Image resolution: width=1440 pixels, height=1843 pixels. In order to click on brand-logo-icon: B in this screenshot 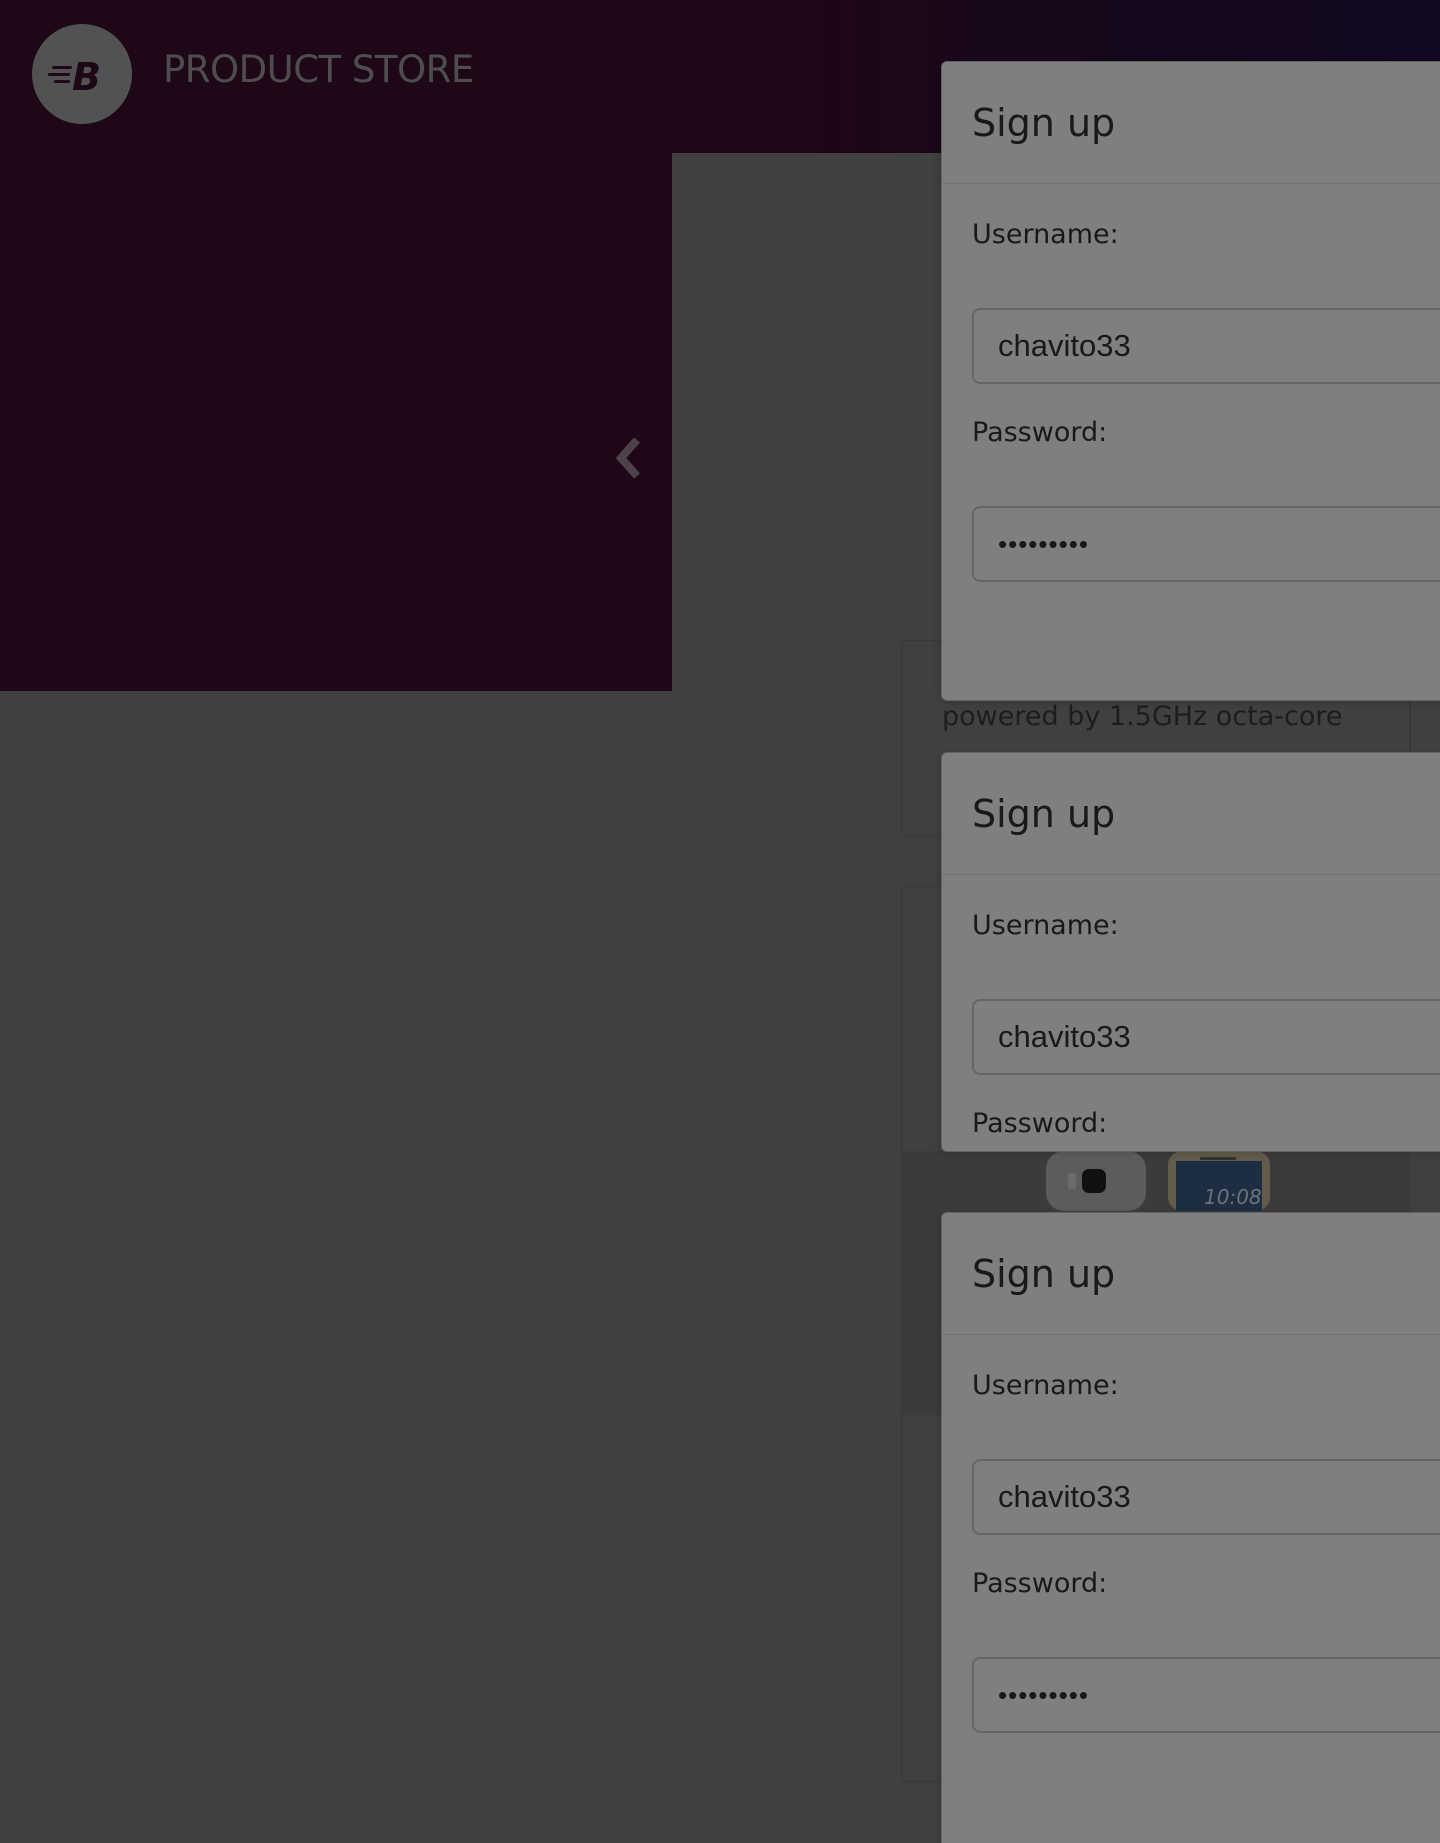, I will do `click(74, 77)`.